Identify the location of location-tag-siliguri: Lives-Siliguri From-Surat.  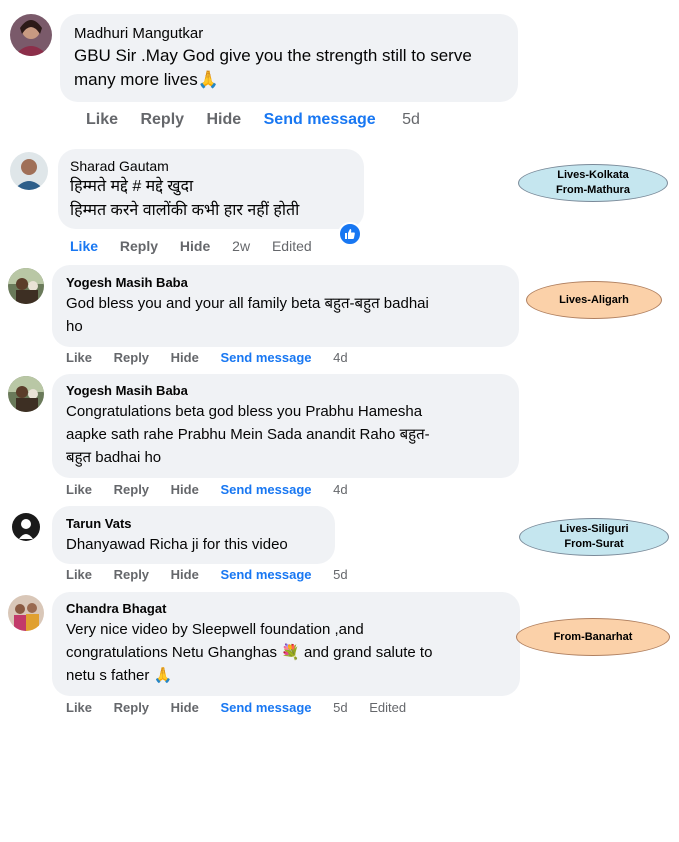
(594, 537).